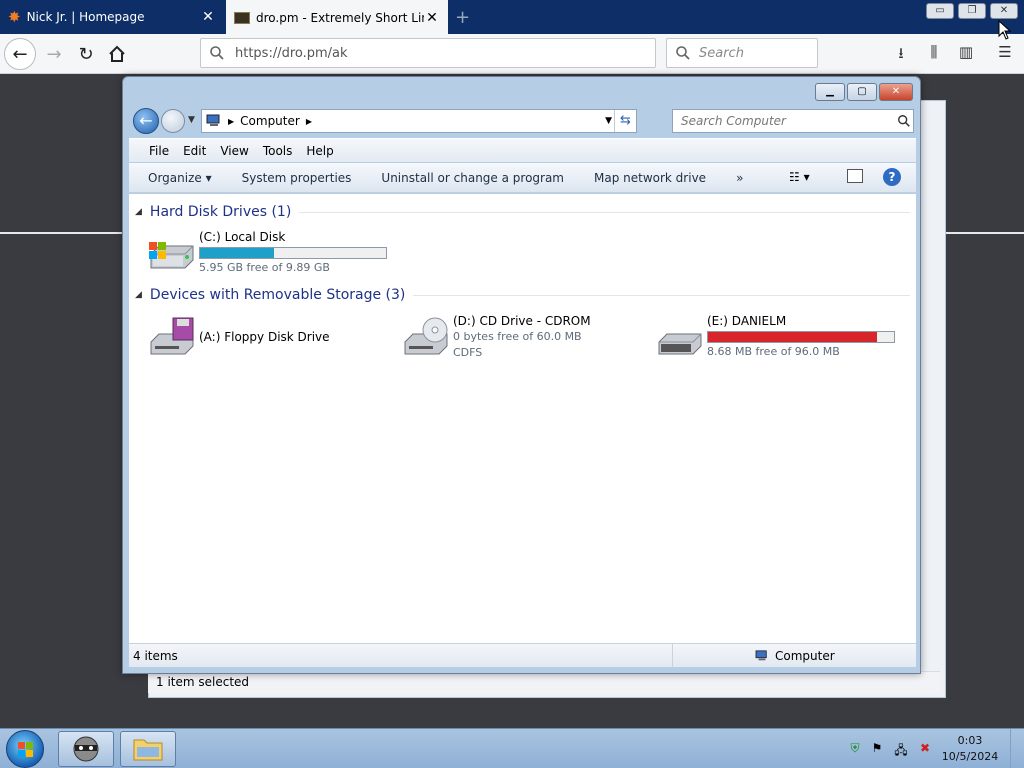 This screenshot has width=1024, height=768. Describe the element at coordinates (925, 748) in the screenshot. I see `volume-muted-icon: ✖` at that location.